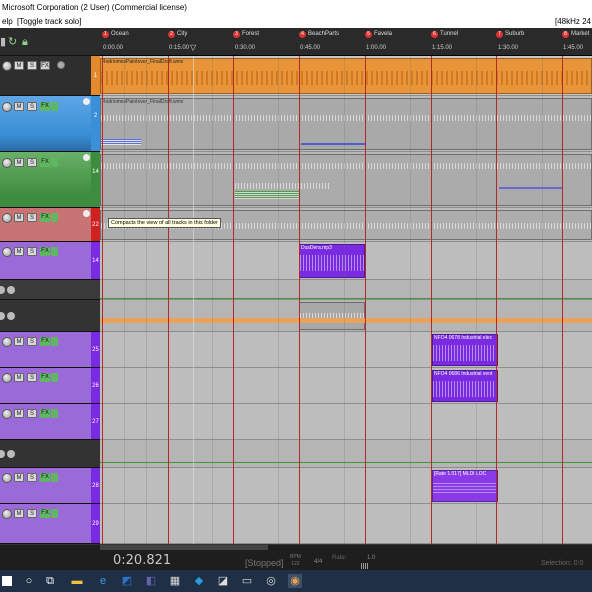  What do you see at coordinates (103, 581) in the screenshot?
I see `edge-icon: e` at bounding box center [103, 581].